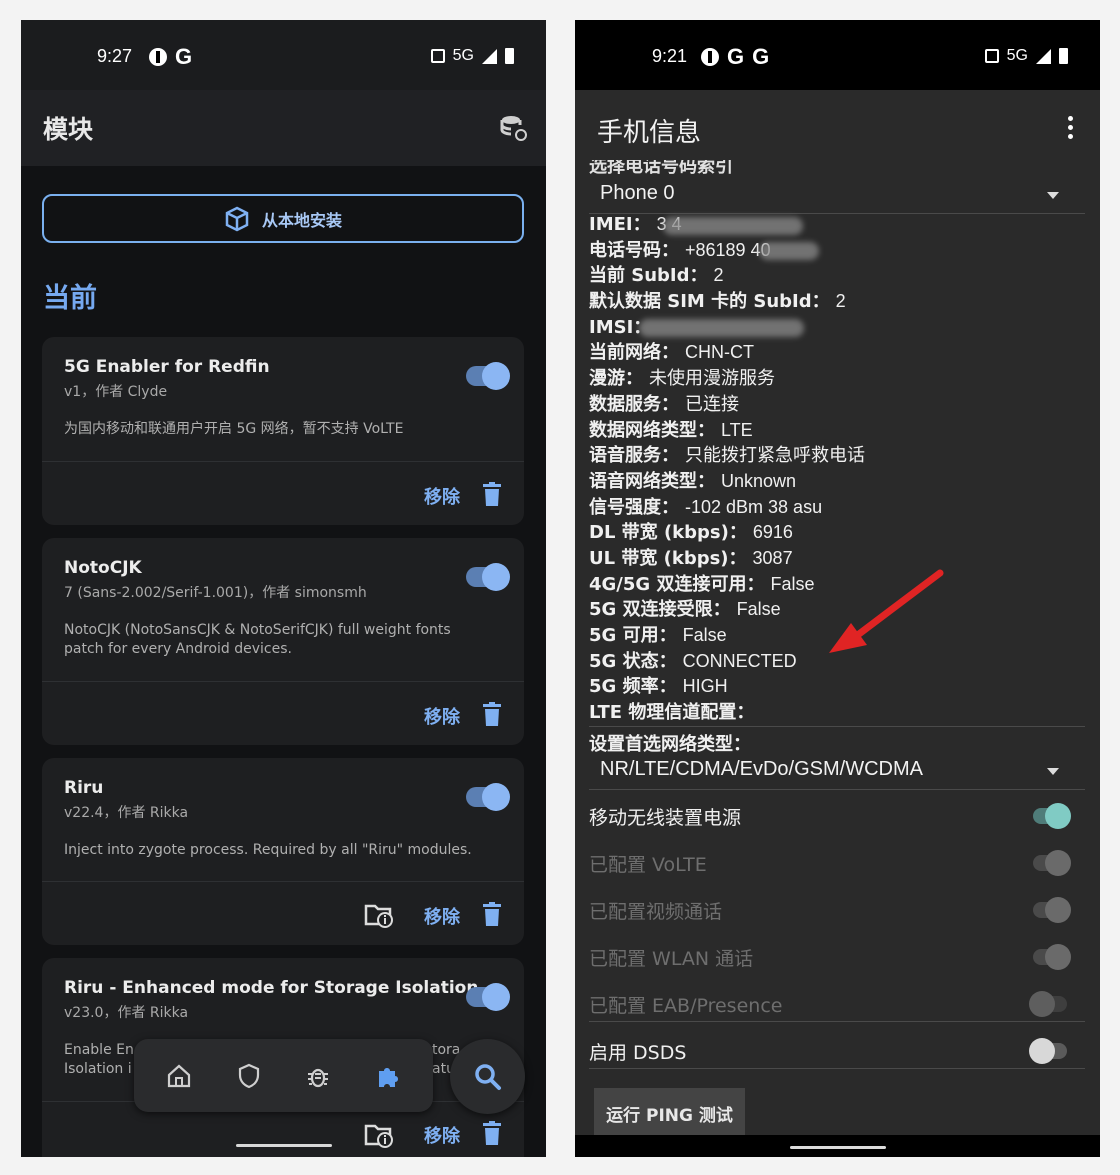  Describe the element at coordinates (167, 367) in the screenshot. I see `module-name: 5G Enabler for Redfin` at that location.